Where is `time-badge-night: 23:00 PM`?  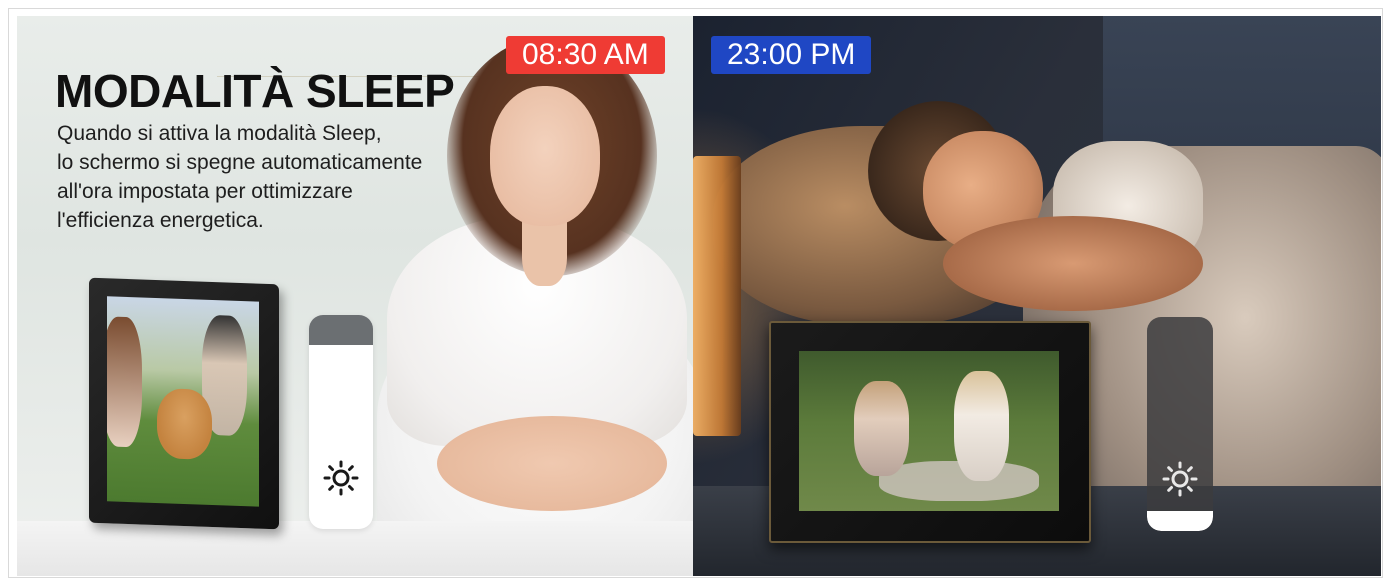 time-badge-night: 23:00 PM is located at coordinates (791, 55).